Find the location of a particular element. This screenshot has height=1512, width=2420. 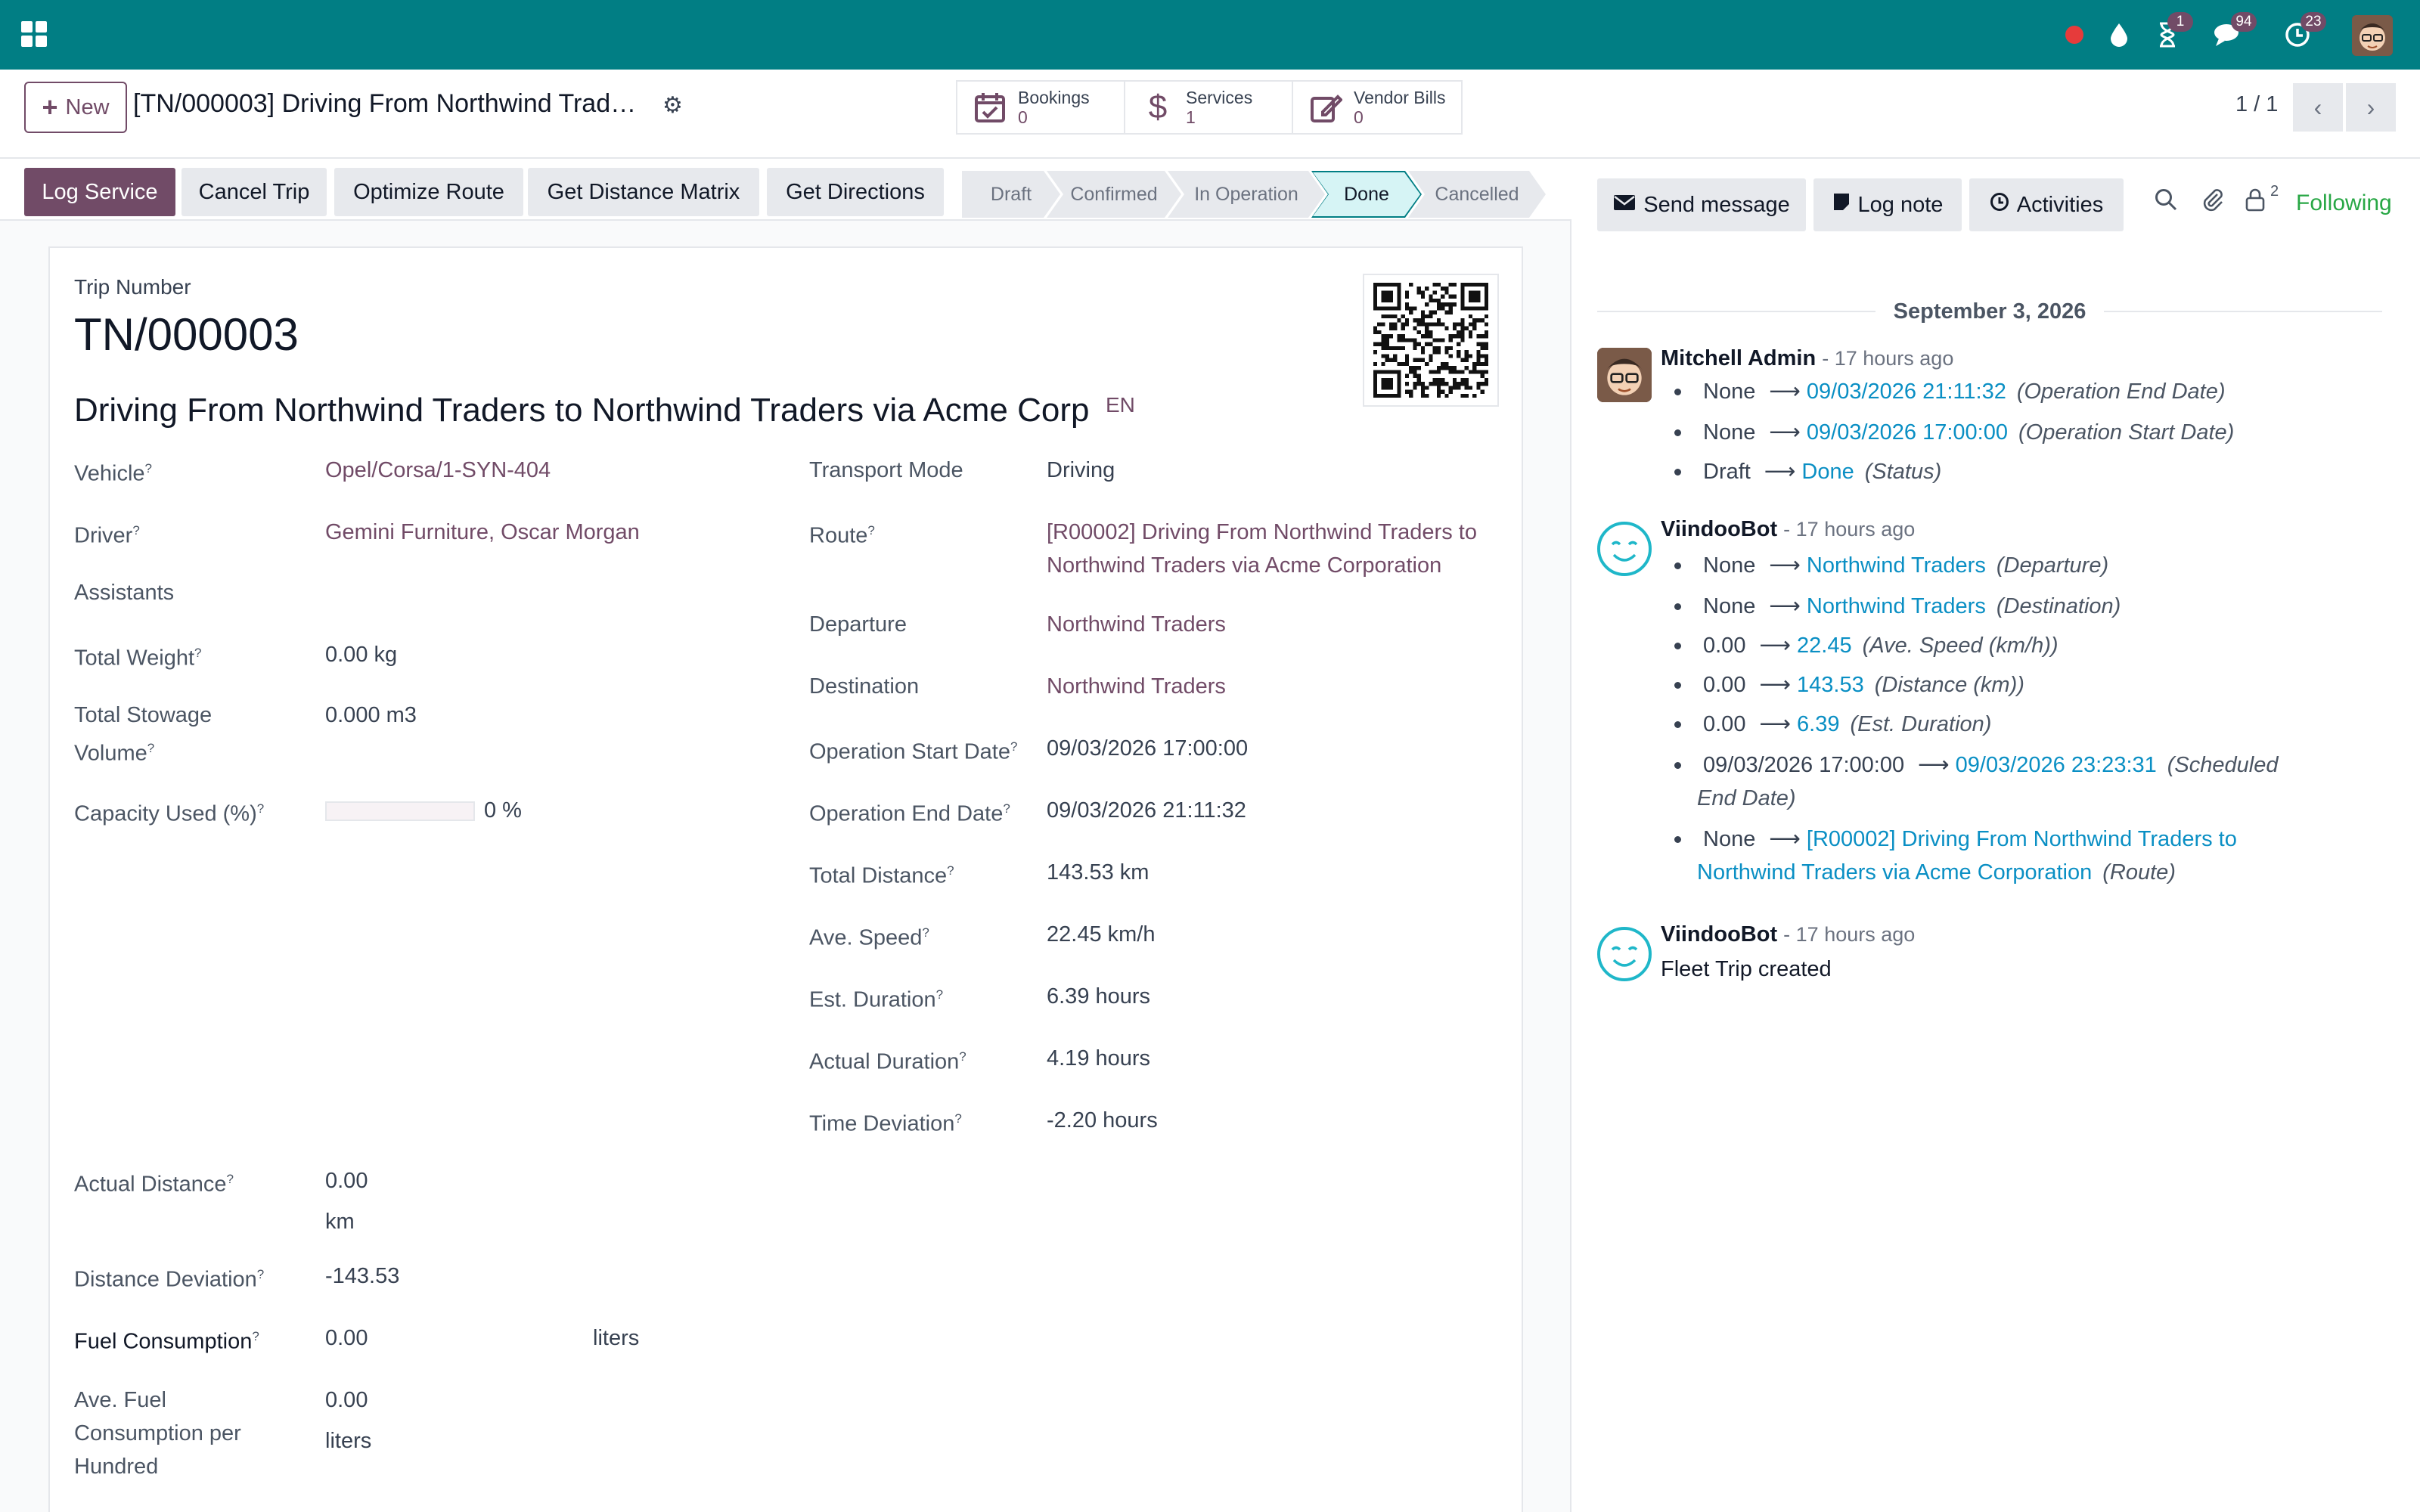

vendor-bills-smart-button: Vendor Bills 0 is located at coordinates (1377, 107).